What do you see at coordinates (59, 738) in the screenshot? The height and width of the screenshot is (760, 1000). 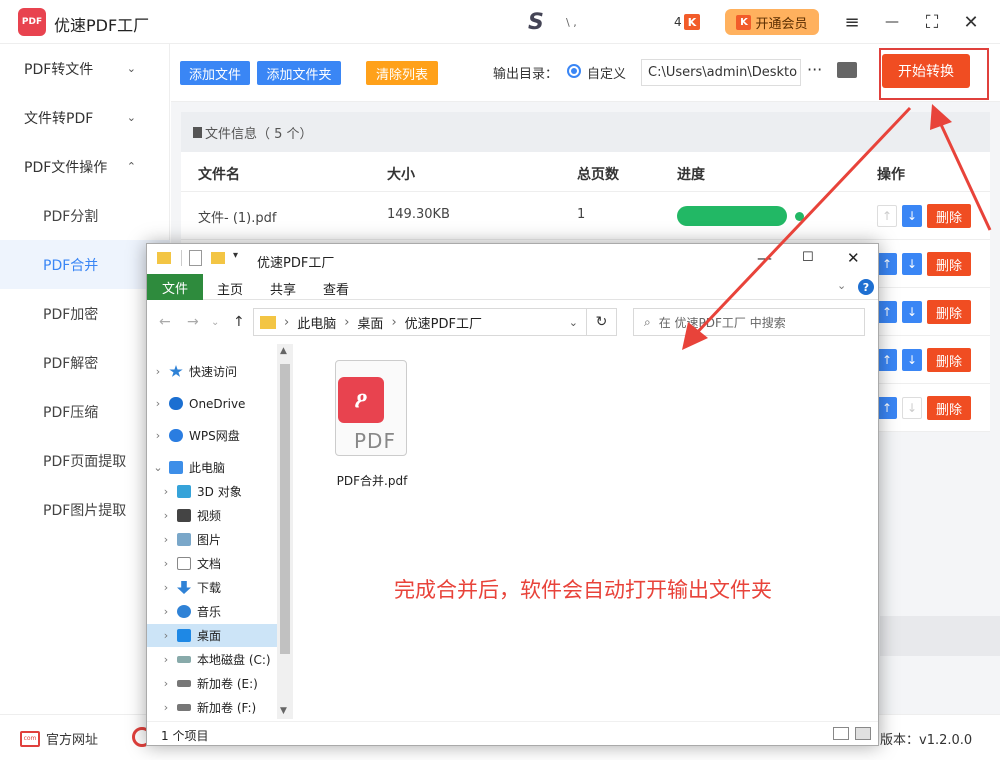 I see `official-site-link: com 官方网址` at bounding box center [59, 738].